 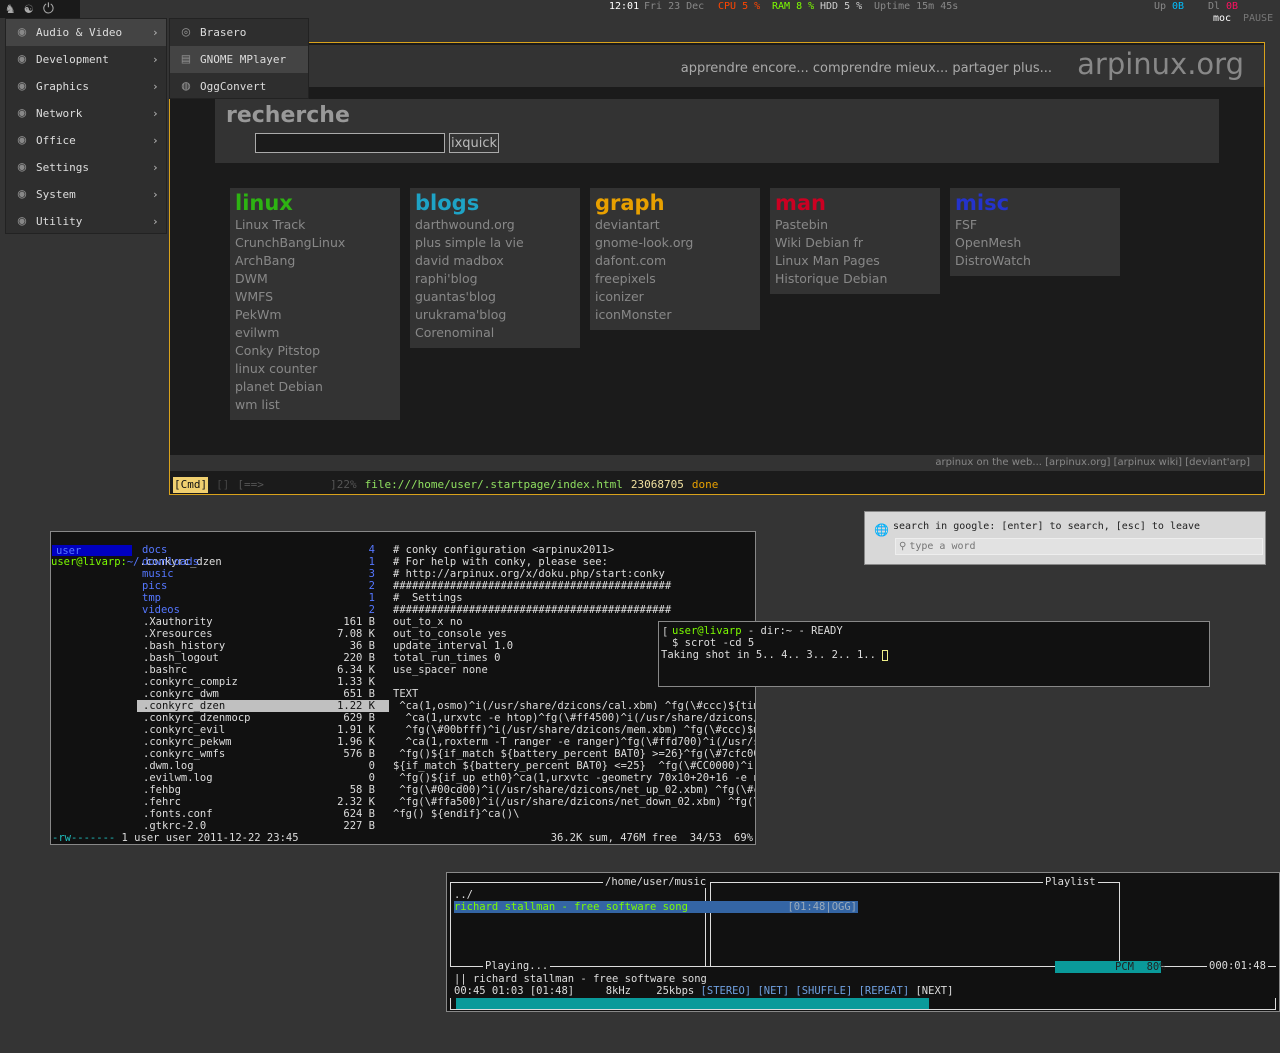 What do you see at coordinates (495, 261) in the screenshot?
I see `link-item: david madbox` at bounding box center [495, 261].